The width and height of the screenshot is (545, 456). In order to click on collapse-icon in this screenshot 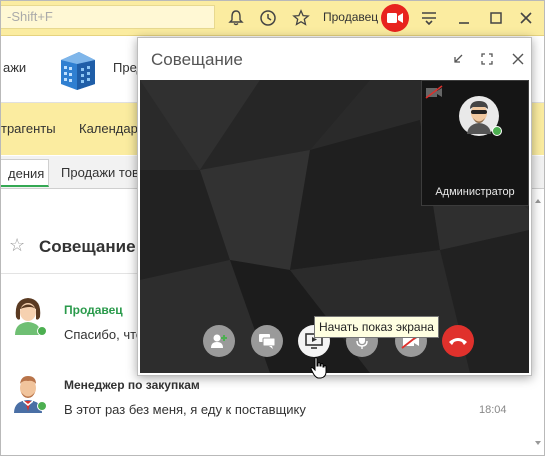, I will do `click(458, 59)`.